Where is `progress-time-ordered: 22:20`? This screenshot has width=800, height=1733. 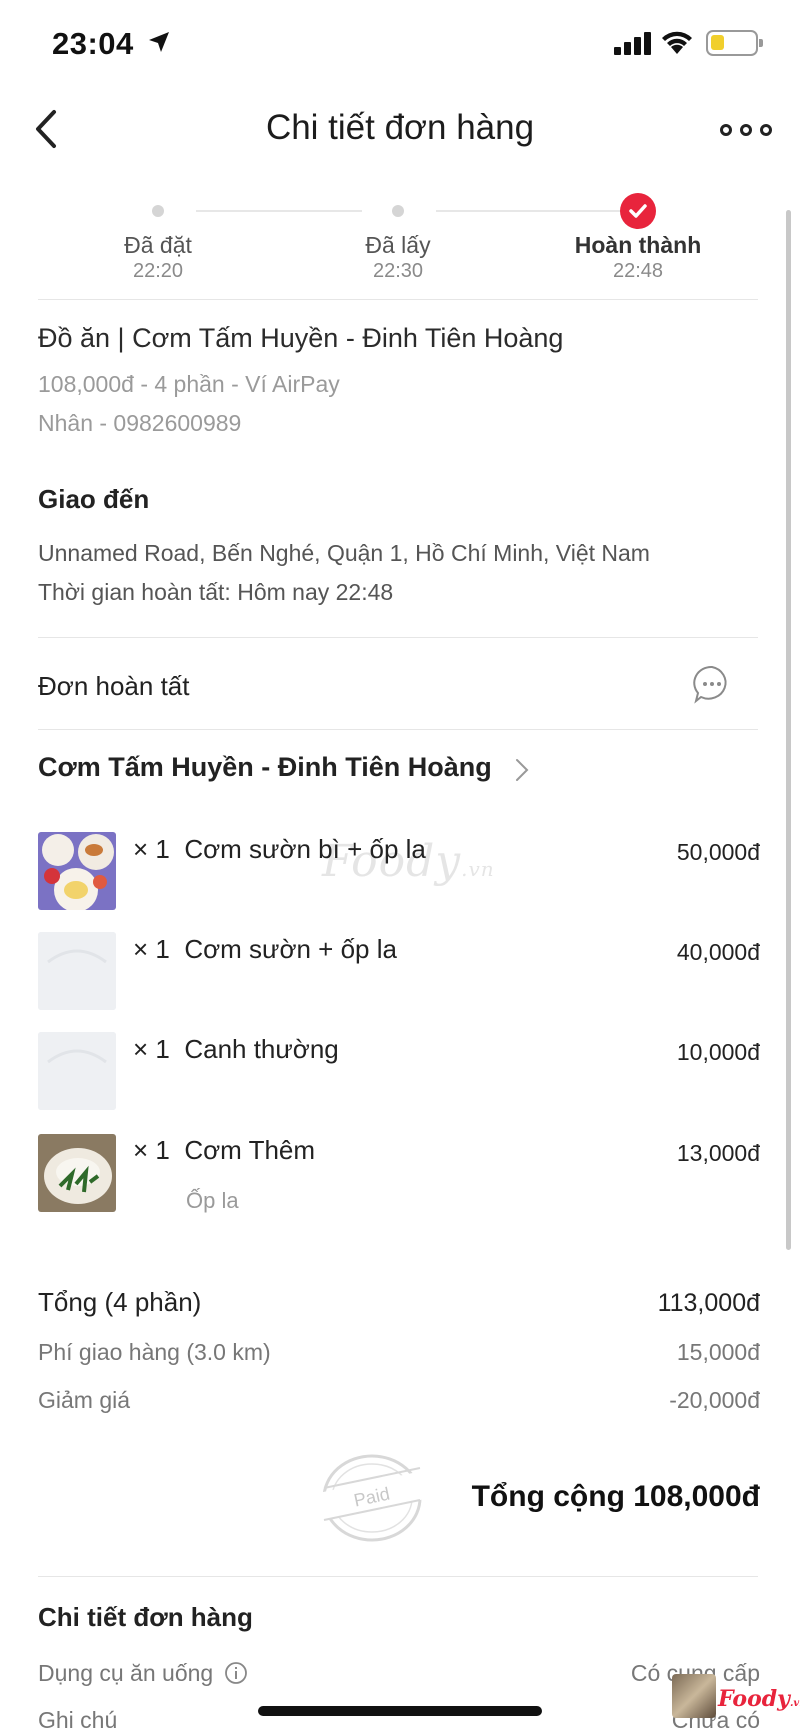
progress-time-ordered: 22:20 is located at coordinates (158, 271).